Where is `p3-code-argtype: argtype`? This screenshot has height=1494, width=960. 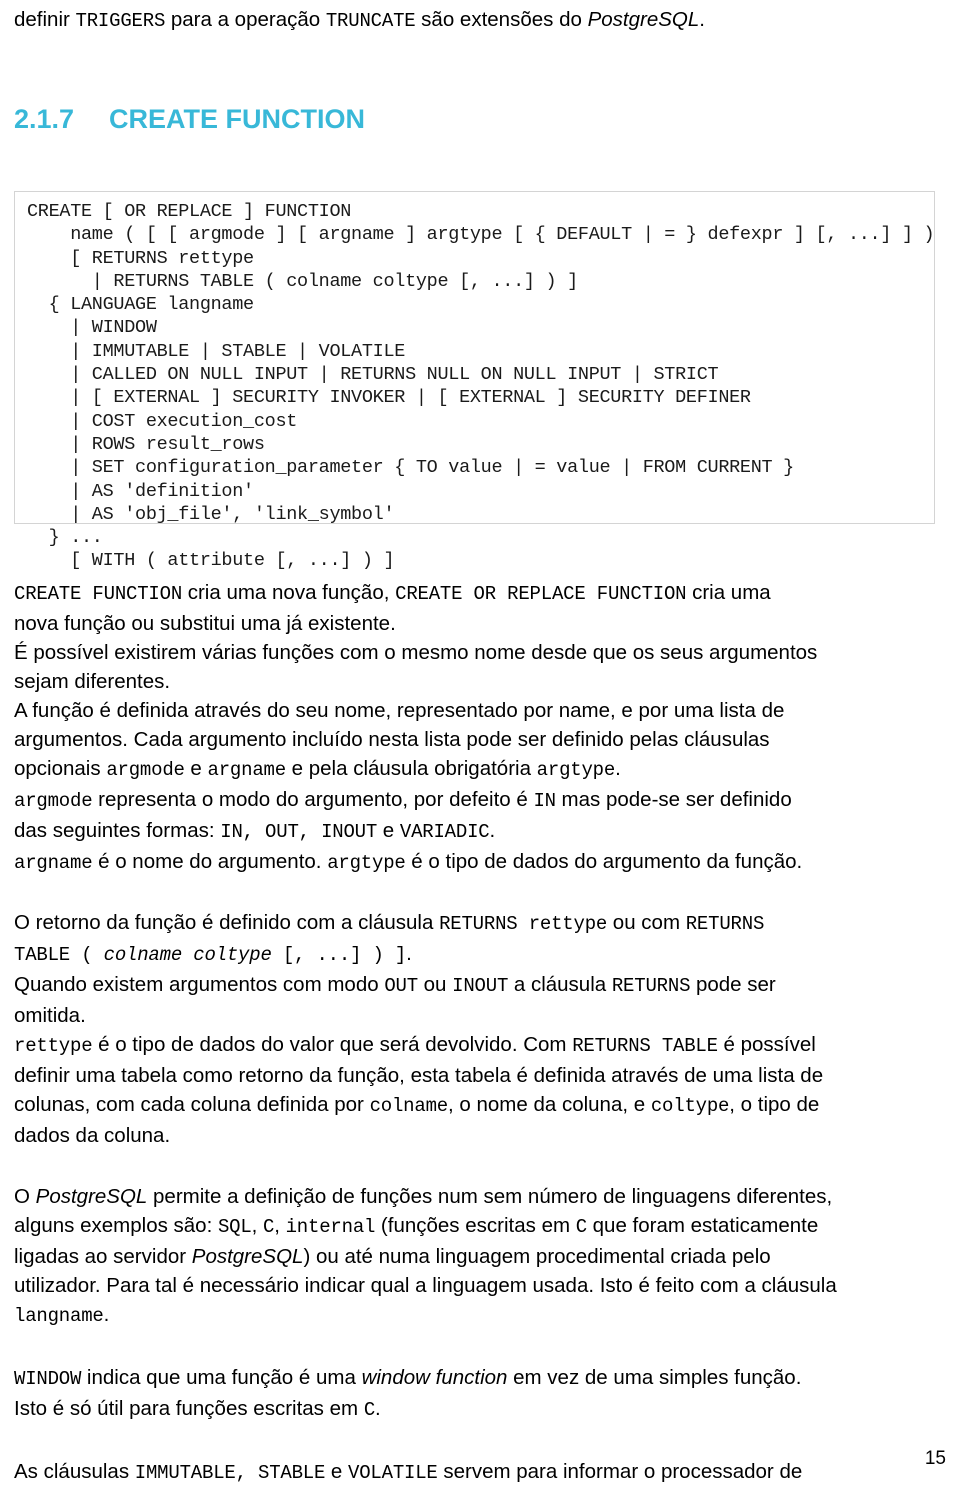 p3-code-argtype: argtype is located at coordinates (576, 770).